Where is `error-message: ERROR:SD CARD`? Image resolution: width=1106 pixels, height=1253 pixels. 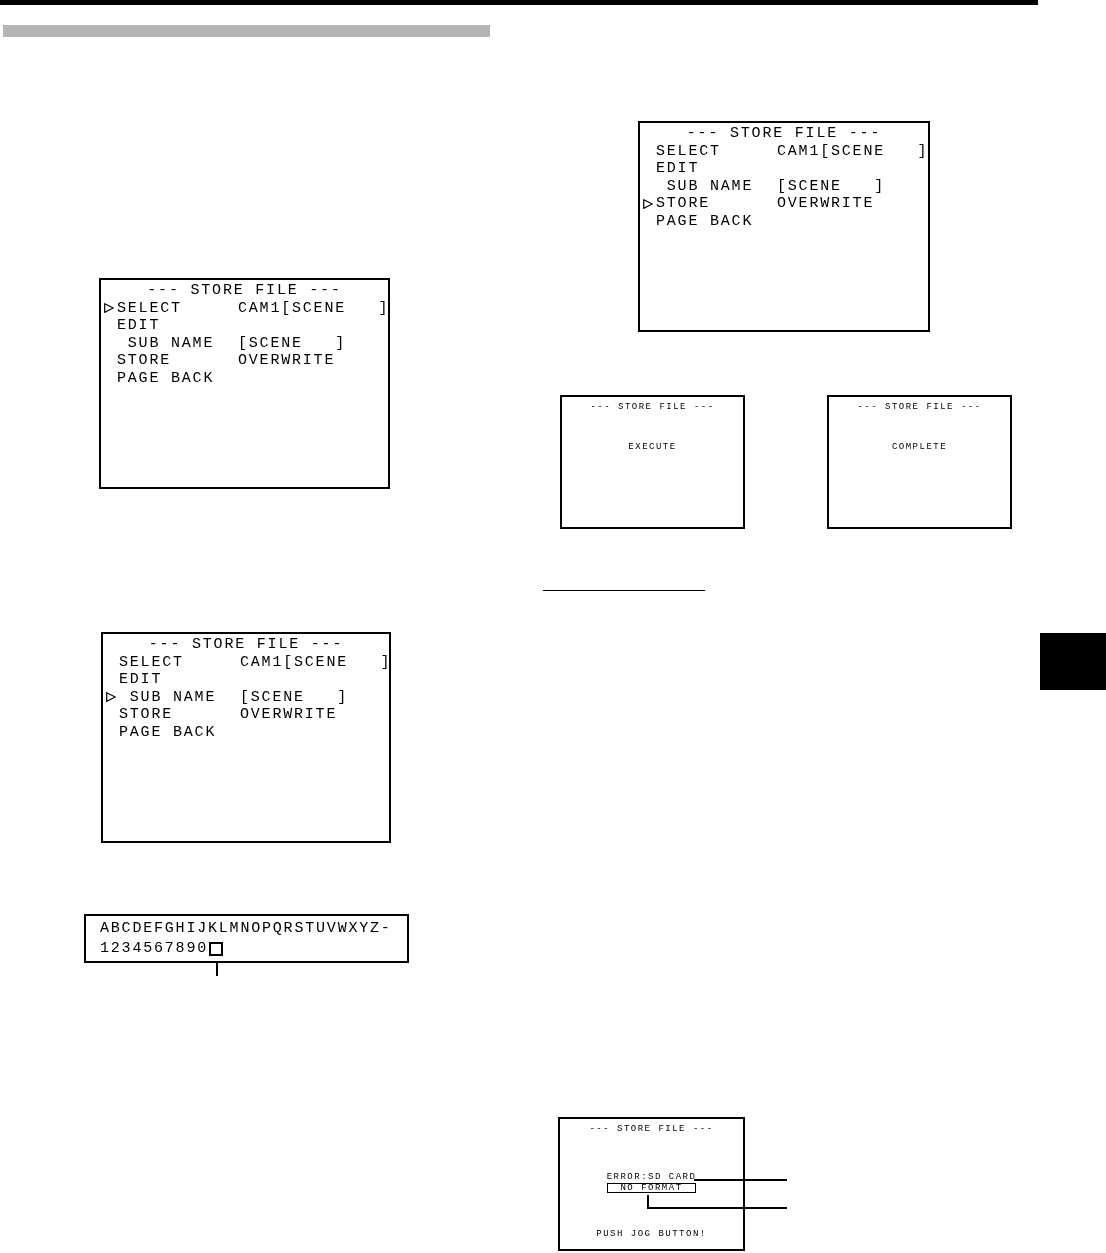 error-message: ERROR:SD CARD is located at coordinates (651, 1177).